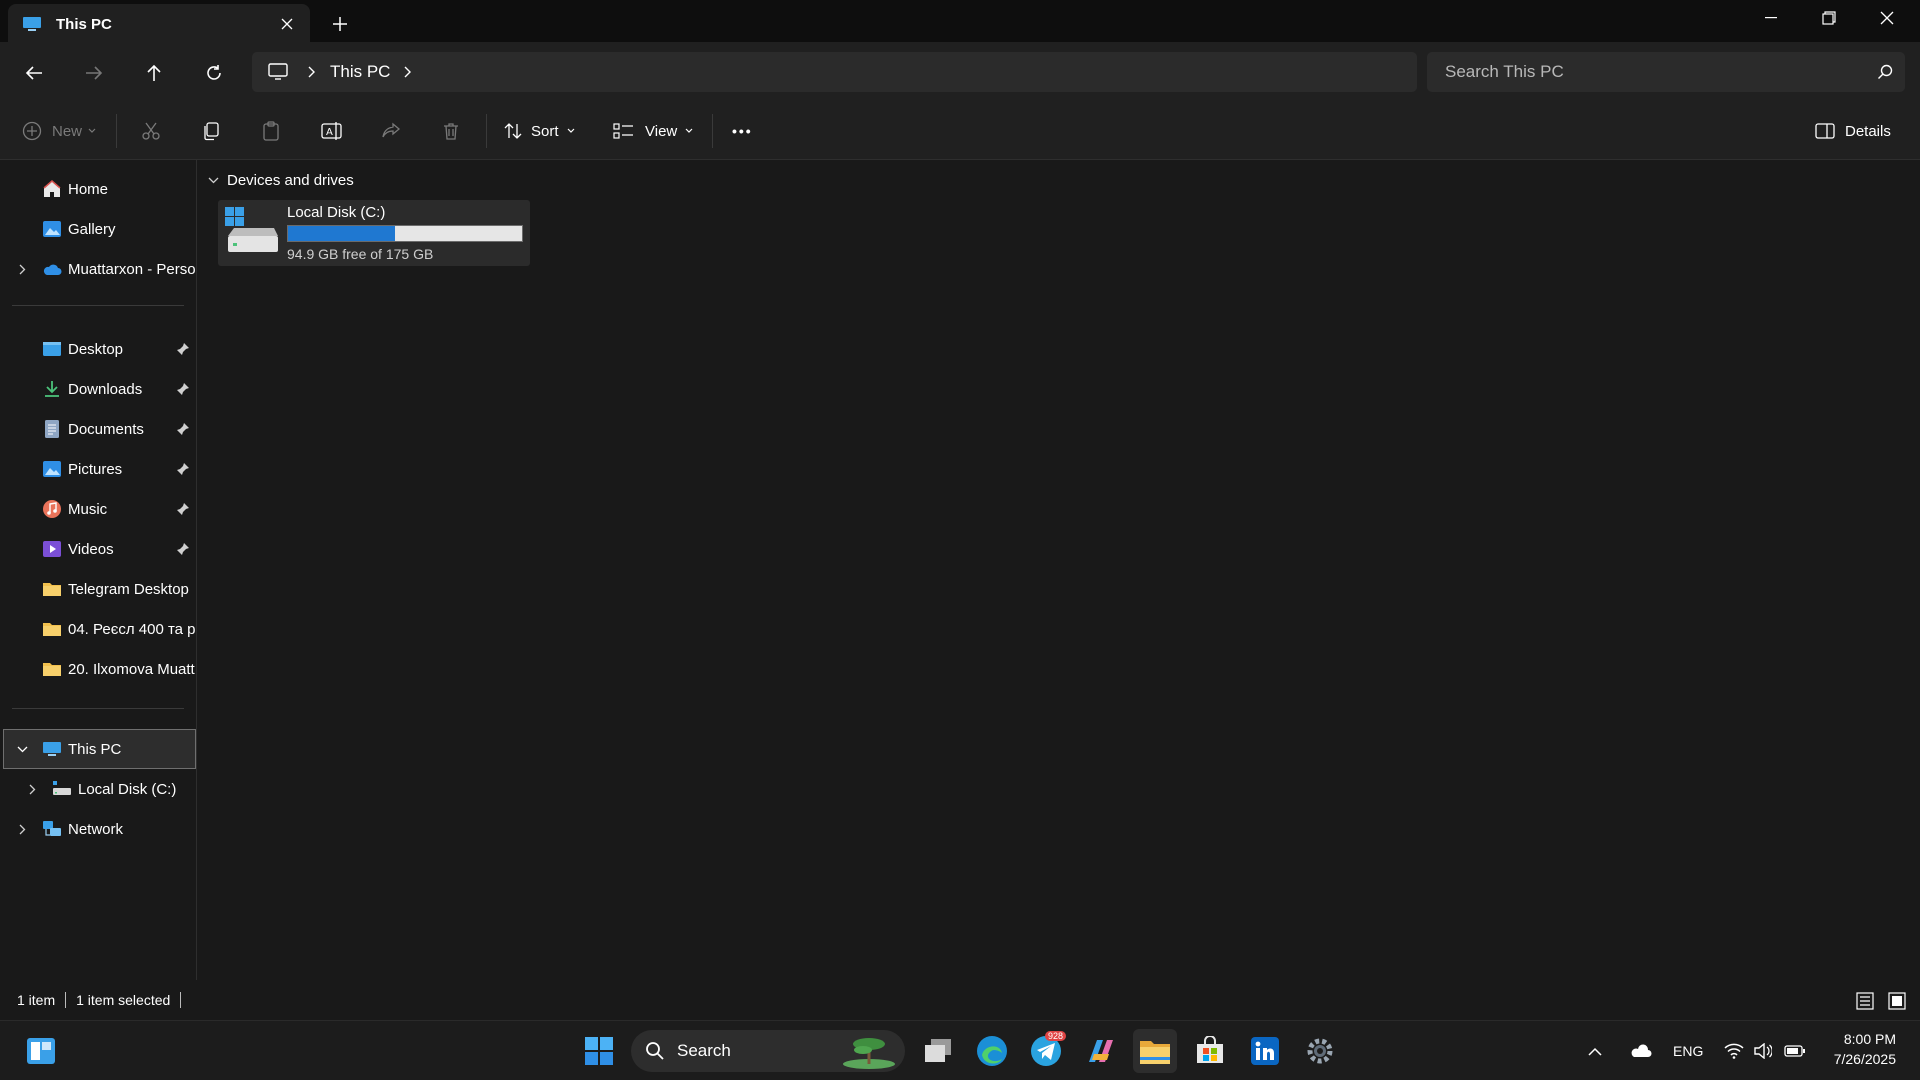 The height and width of the screenshot is (1080, 1920). What do you see at coordinates (1795, 1051) in the screenshot?
I see `battery-button` at bounding box center [1795, 1051].